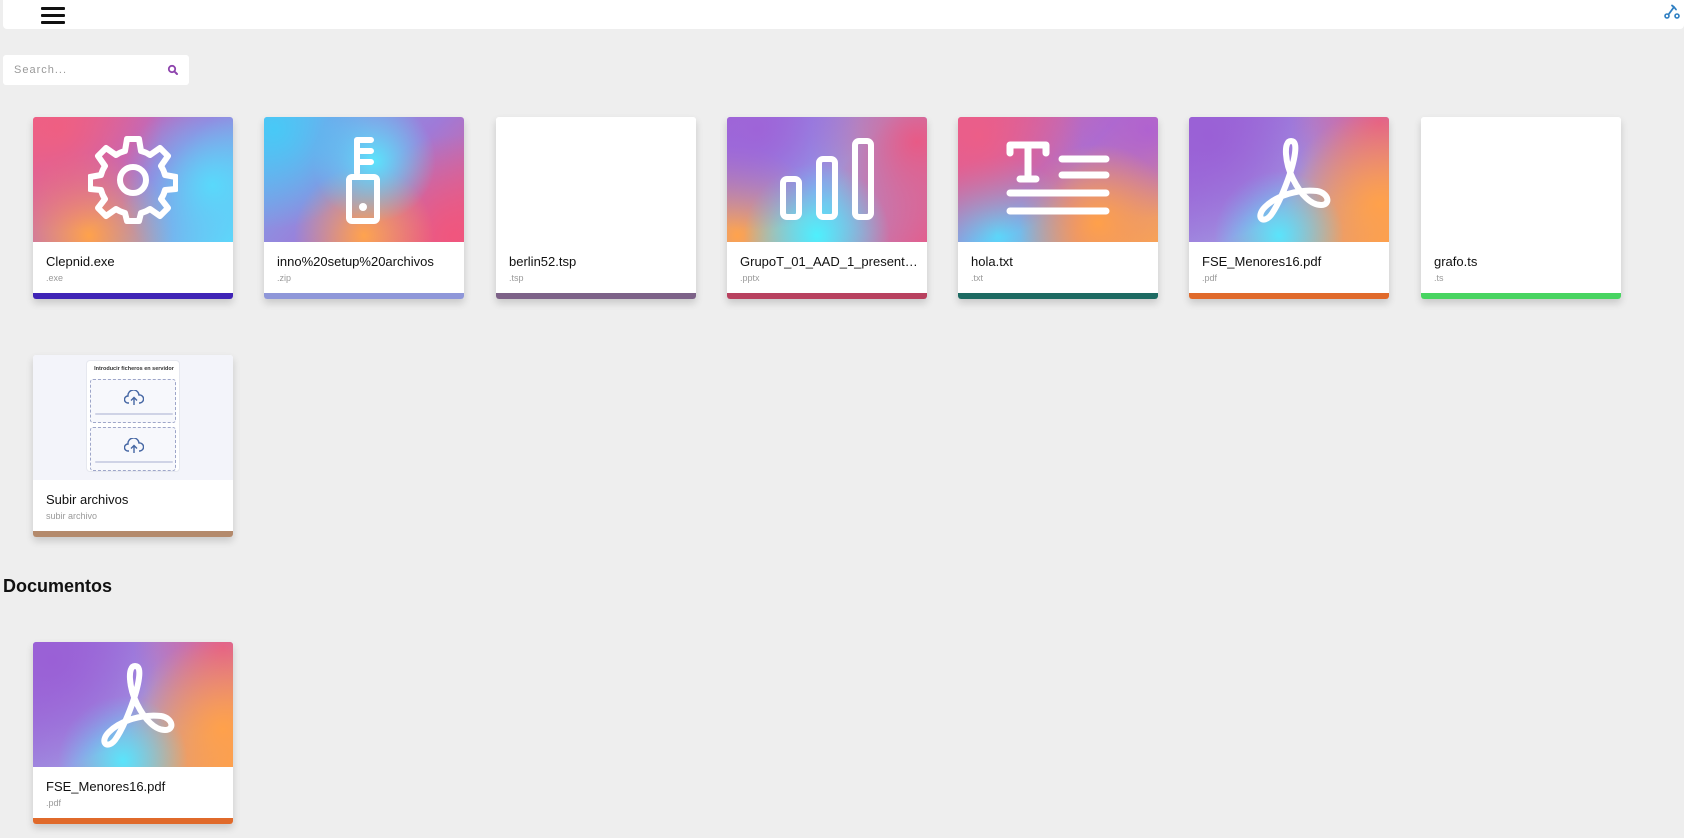 The image size is (1684, 838). Describe the element at coordinates (58, 586) in the screenshot. I see `section-title: Documentos` at that location.